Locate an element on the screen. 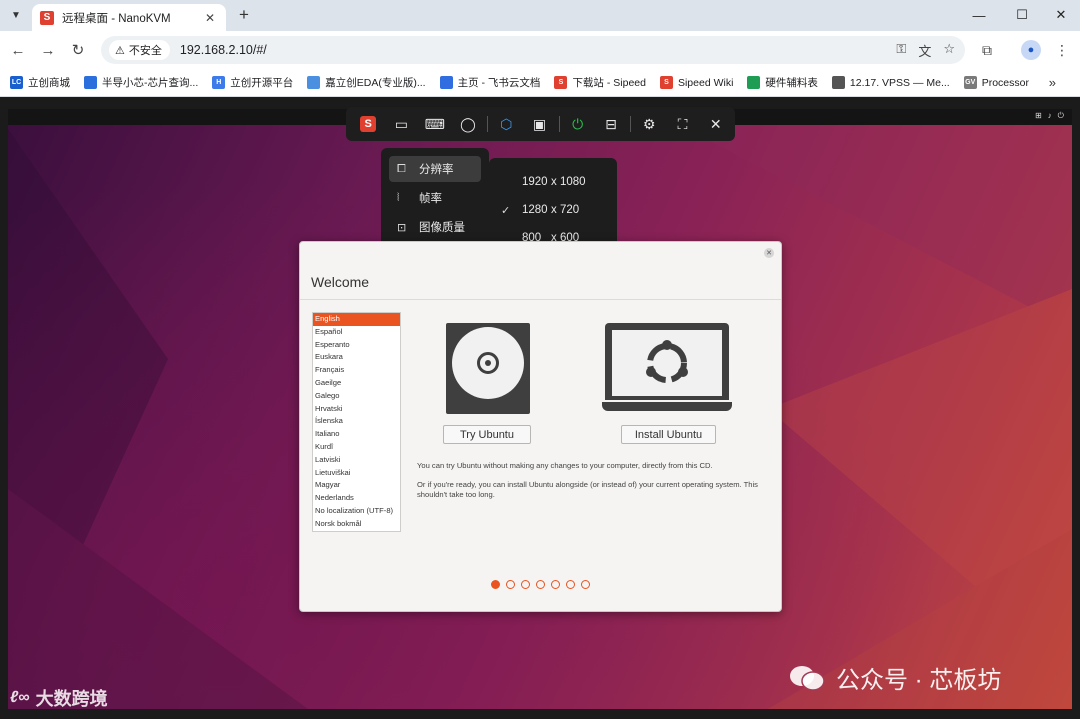  package-icon: ⬡ is located at coordinates (506, 124).